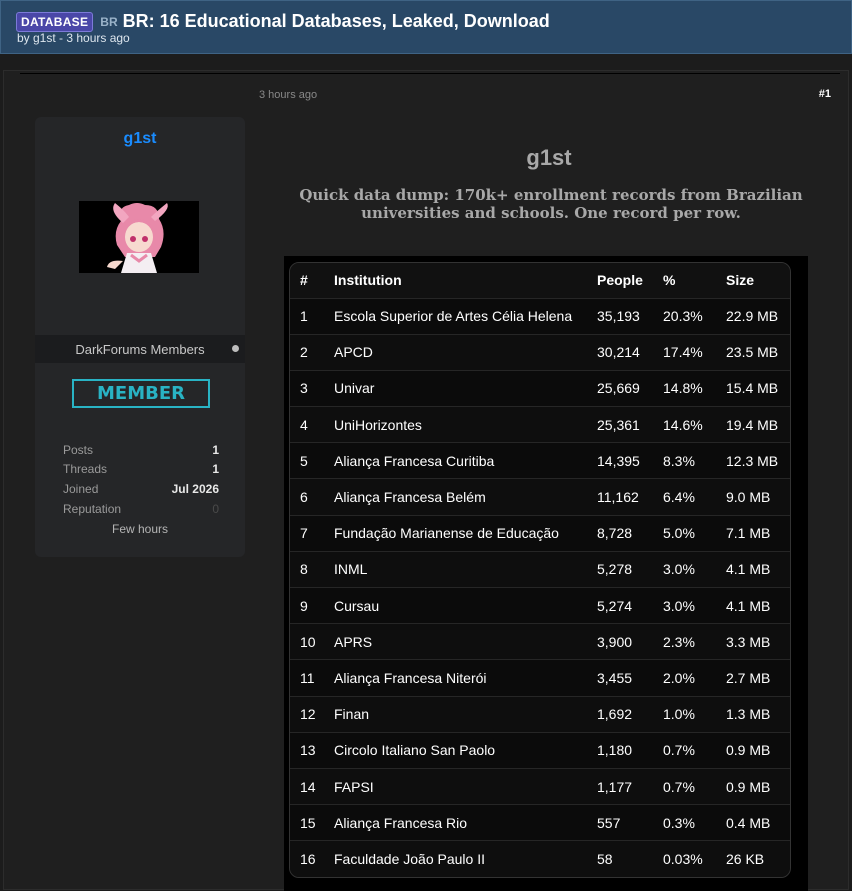 This screenshot has height=891, width=852. I want to click on user-group: DarkForums Members, so click(140, 349).